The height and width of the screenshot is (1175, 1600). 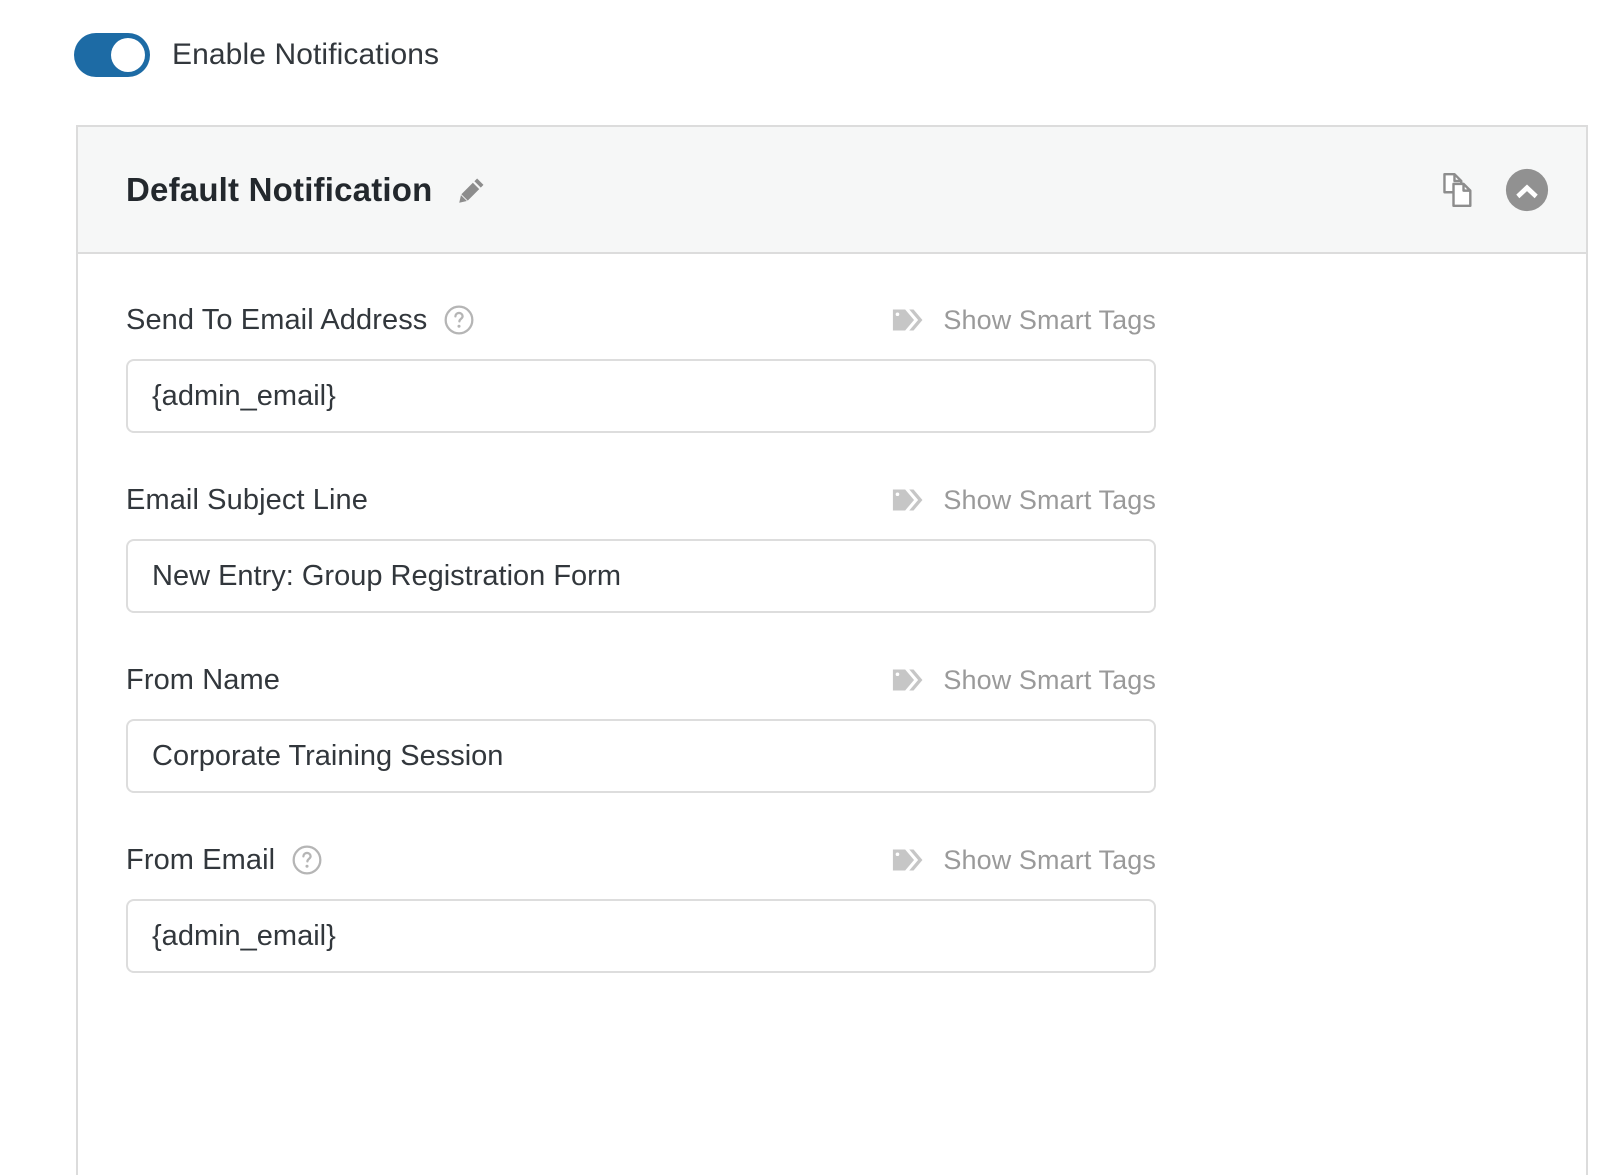 I want to click on enable-notifications-toggle, so click(x=112, y=55).